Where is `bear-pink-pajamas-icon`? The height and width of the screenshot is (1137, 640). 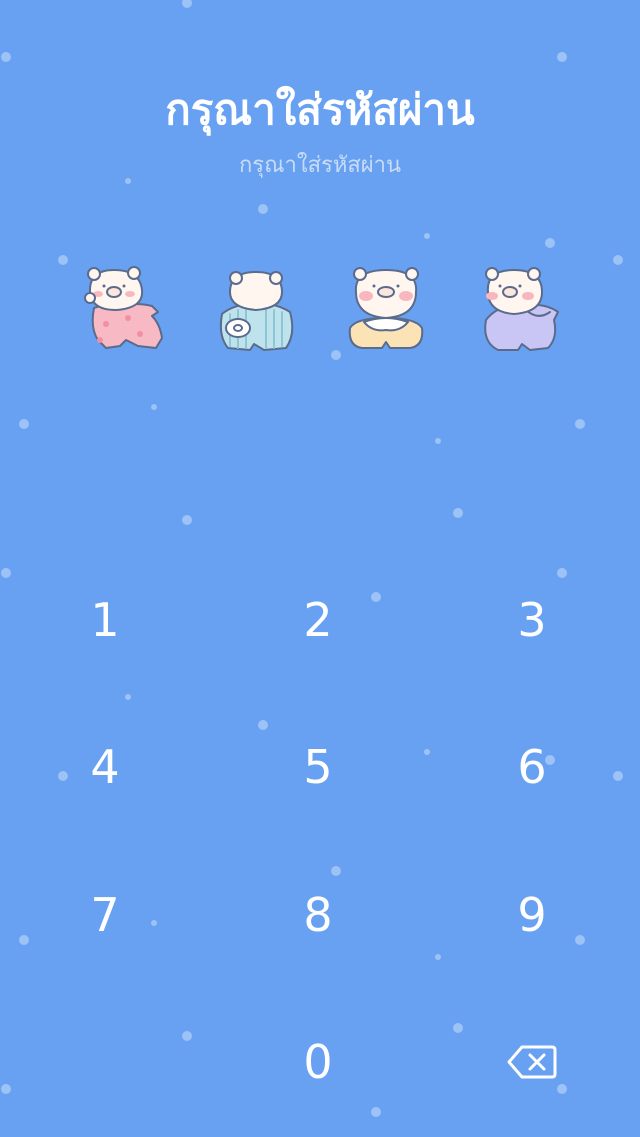
bear-pink-pajamas-icon is located at coordinates (123, 307).